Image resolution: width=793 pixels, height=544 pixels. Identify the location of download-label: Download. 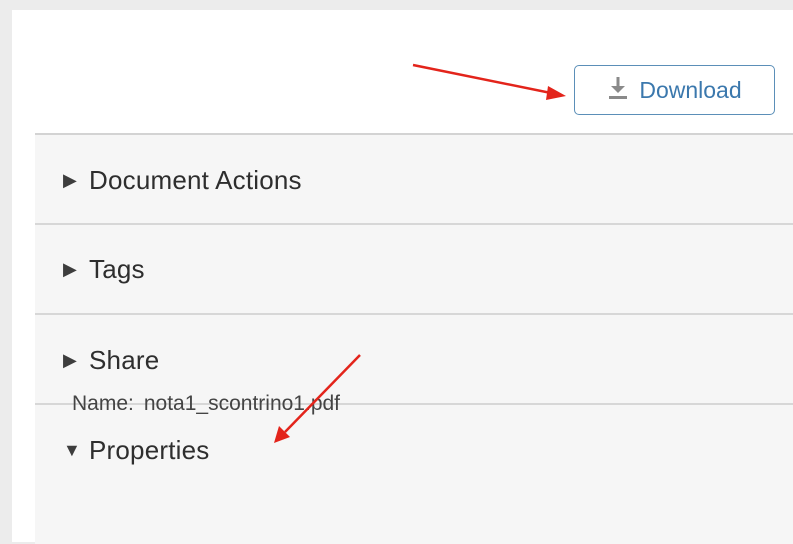
(690, 89).